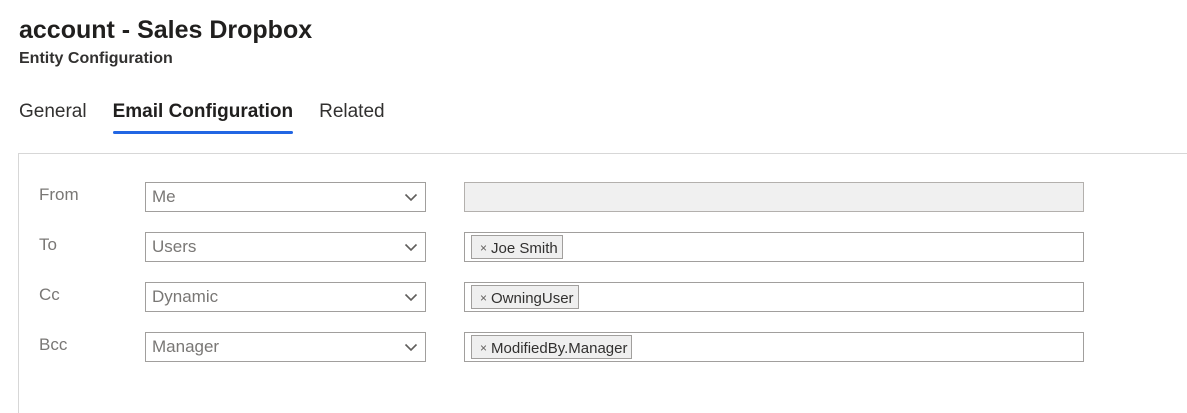  I want to click on to-type-value: Users, so click(174, 246).